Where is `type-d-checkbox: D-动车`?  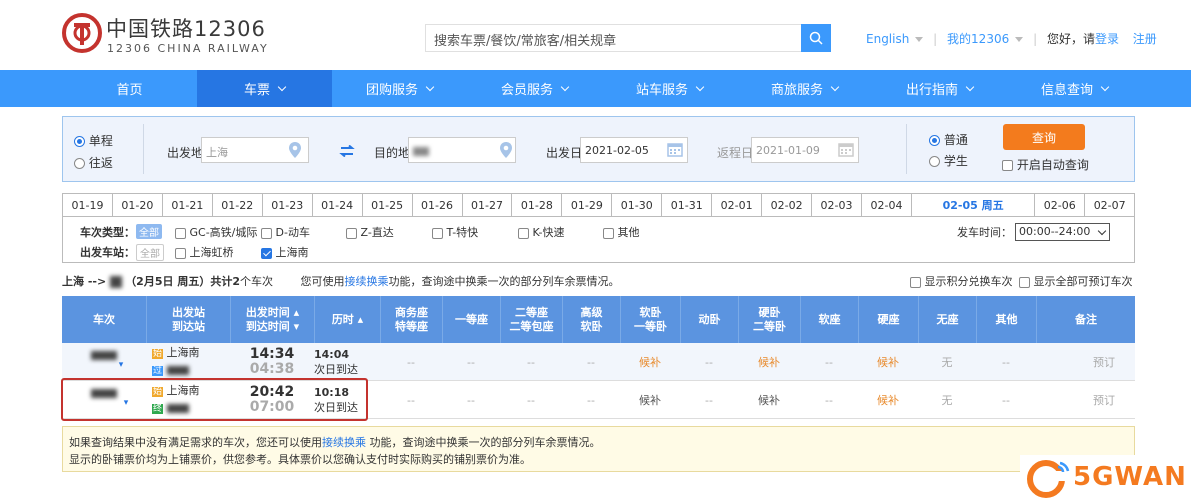
type-d-checkbox: D-动车 is located at coordinates (285, 232).